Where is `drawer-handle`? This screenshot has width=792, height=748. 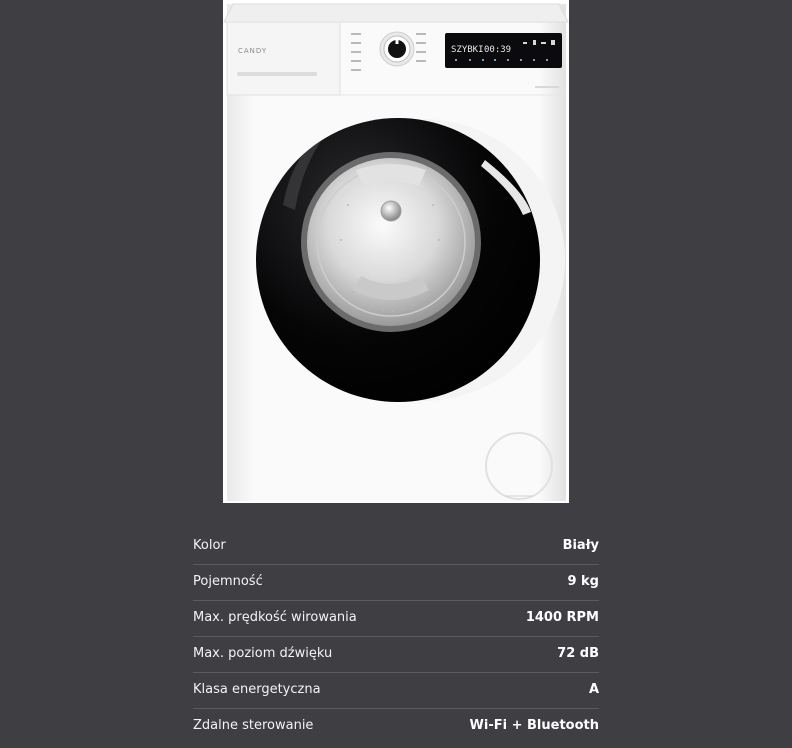 drawer-handle is located at coordinates (277, 74).